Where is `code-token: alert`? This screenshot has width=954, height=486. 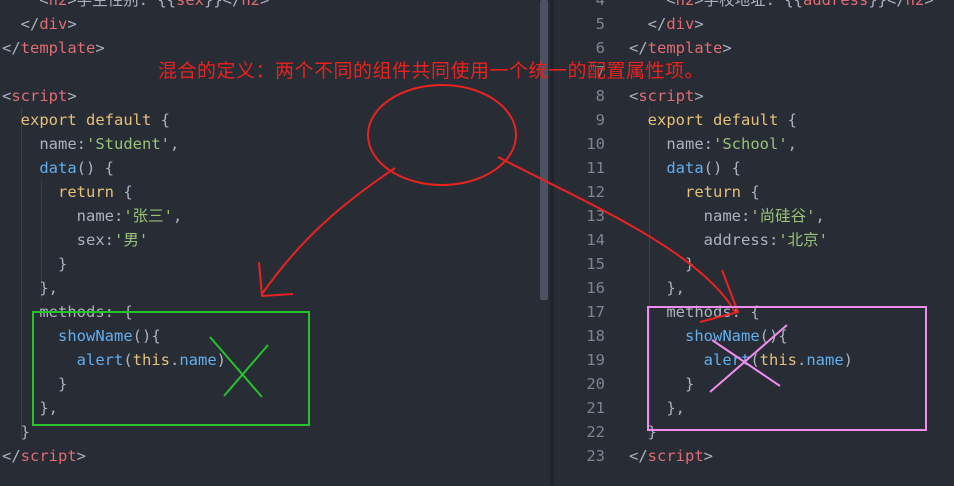 code-token: alert is located at coordinates (690, 360).